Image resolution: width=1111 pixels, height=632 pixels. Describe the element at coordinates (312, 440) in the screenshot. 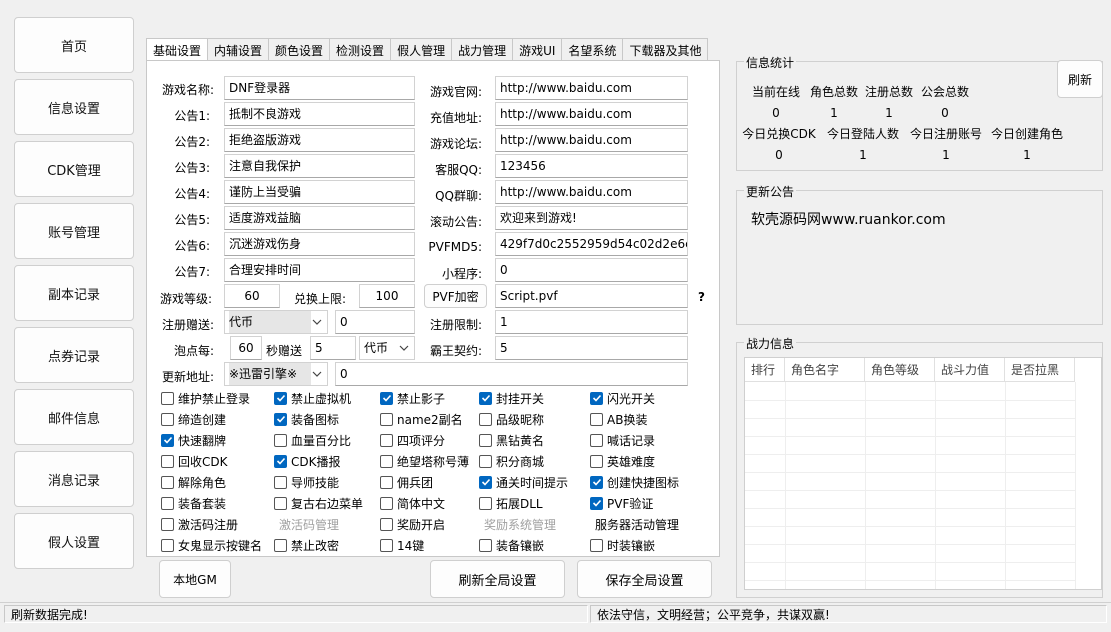

I see `checkbox-option: 血量百分比` at that location.